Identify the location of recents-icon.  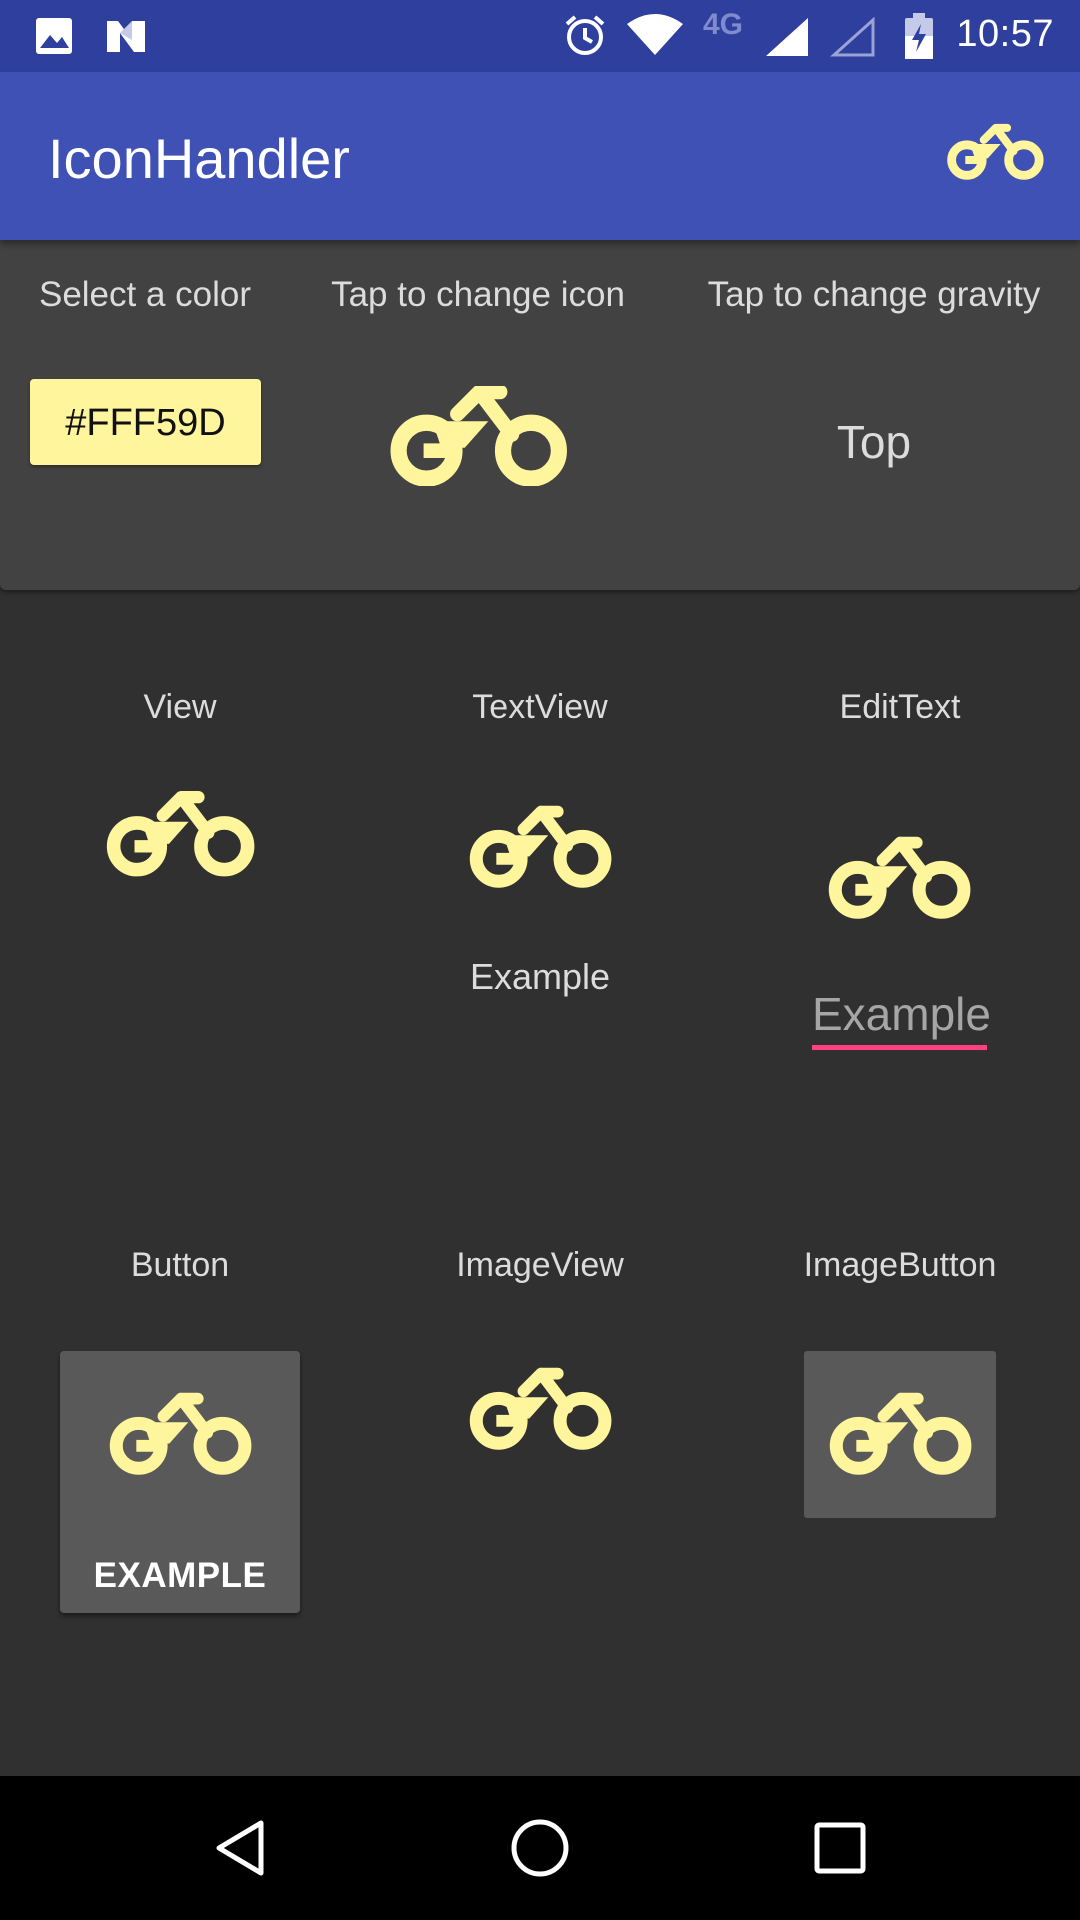
(840, 1848).